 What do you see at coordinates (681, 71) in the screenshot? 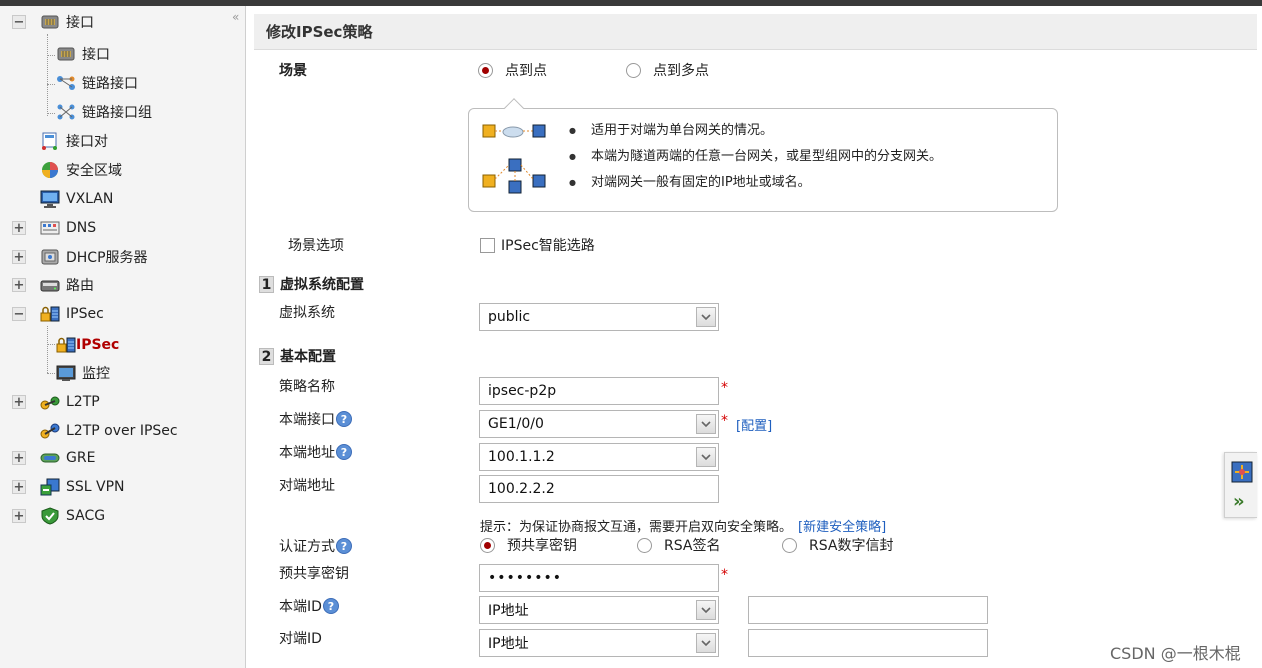
I see `radio-label: 点到多点` at bounding box center [681, 71].